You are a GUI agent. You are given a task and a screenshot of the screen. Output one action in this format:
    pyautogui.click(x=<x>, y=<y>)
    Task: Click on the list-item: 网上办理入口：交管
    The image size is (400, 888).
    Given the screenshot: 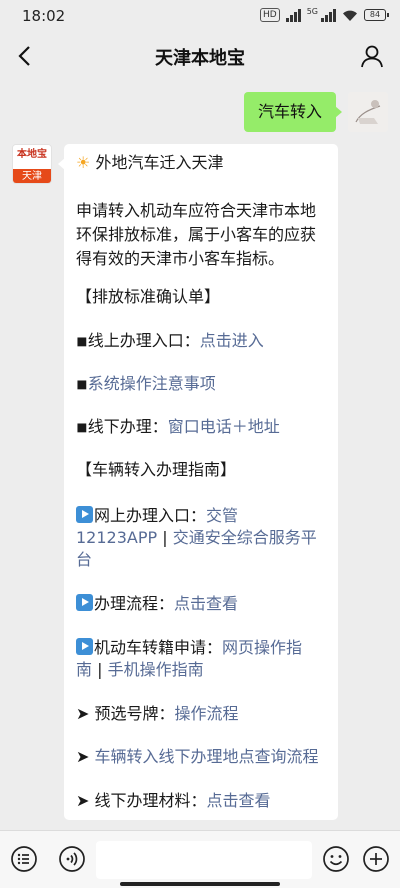 What is the action you would take?
    pyautogui.click(x=202, y=516)
    